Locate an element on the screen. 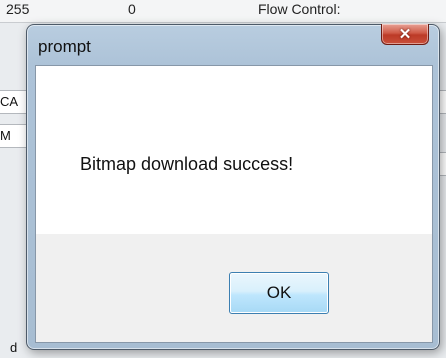 The height and width of the screenshot is (358, 446). background-flow-control-label: Flow Control: is located at coordinates (299, 9).